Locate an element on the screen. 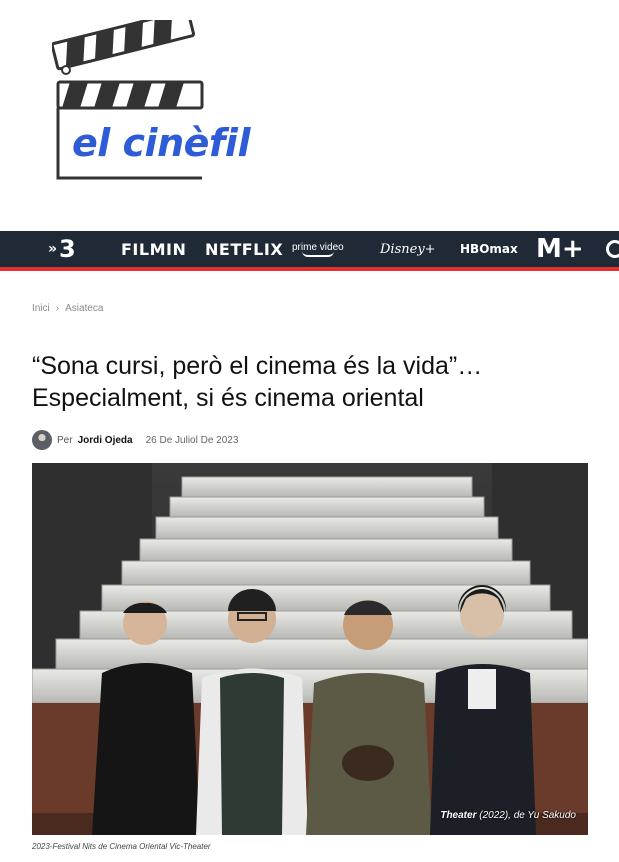 This screenshot has width=619, height=862. publish-date: 26 De Juliol De 2023 is located at coordinates (192, 440).